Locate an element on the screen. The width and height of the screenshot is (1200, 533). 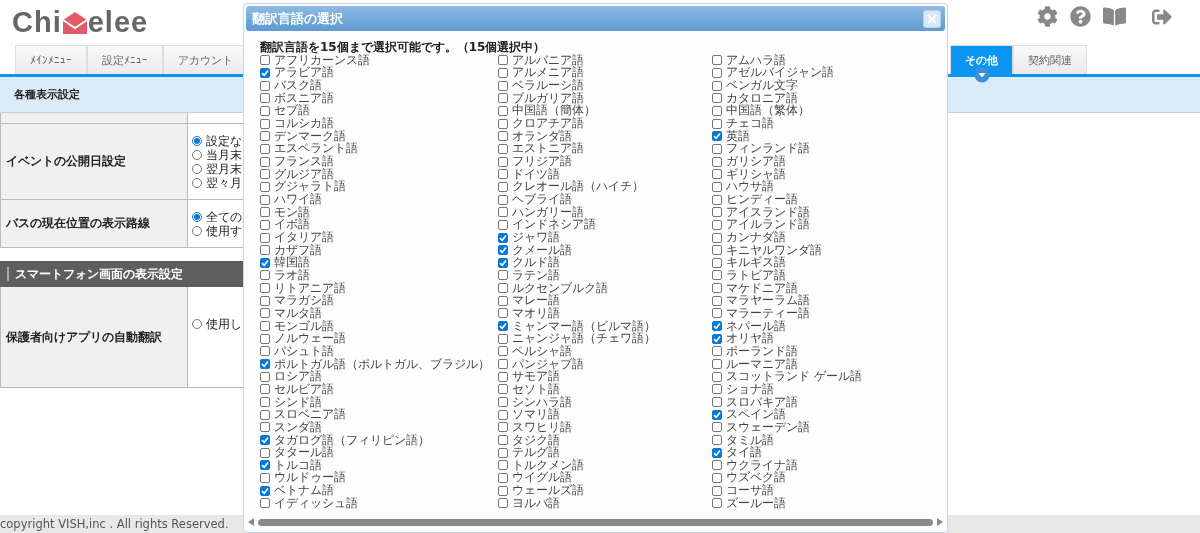
settings-icon is located at coordinates (1047, 16).